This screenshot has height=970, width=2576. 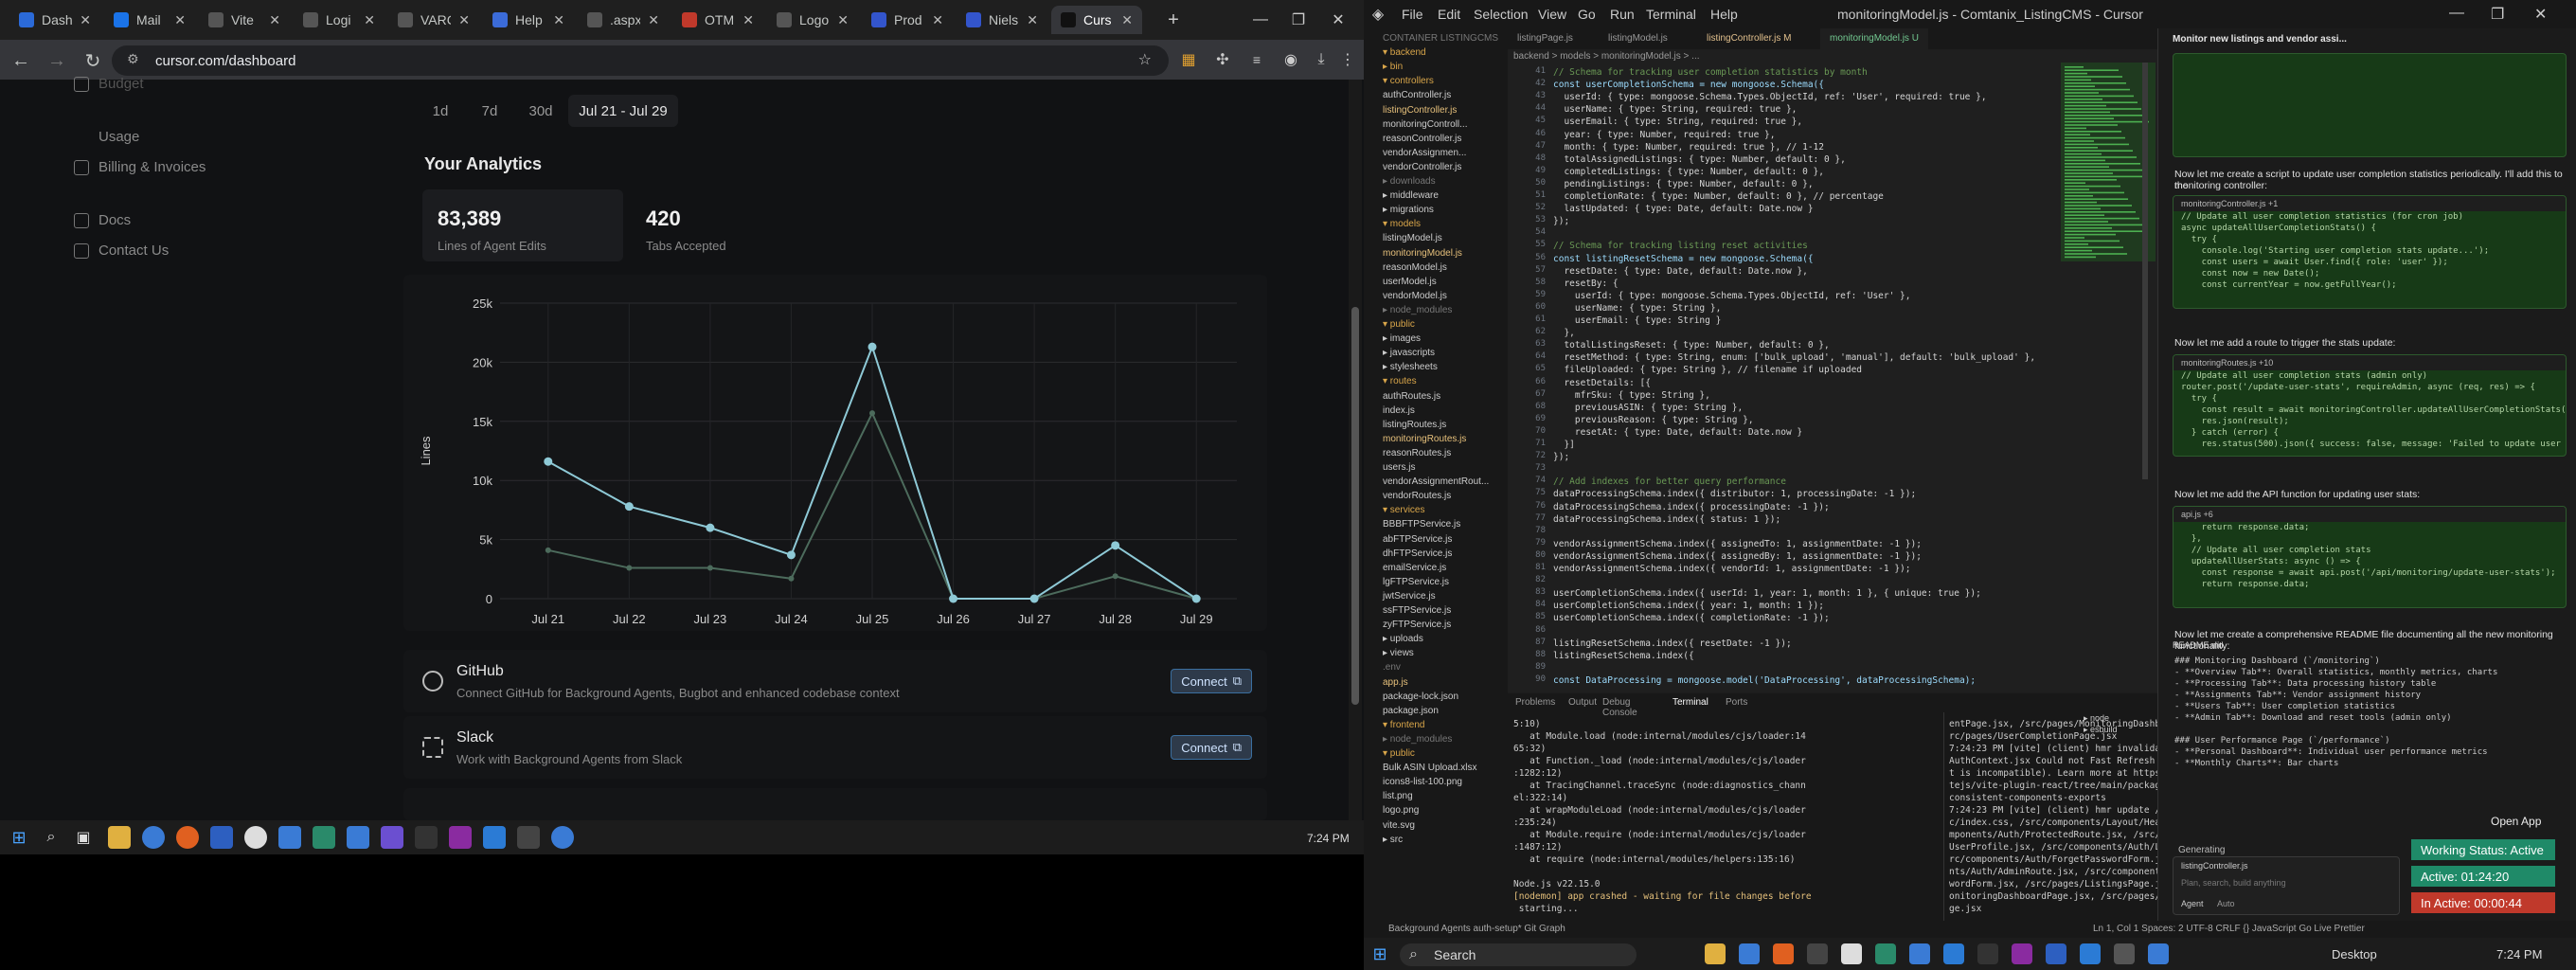 What do you see at coordinates (83, 837) in the screenshot?
I see `task-view-icon: ▣` at bounding box center [83, 837].